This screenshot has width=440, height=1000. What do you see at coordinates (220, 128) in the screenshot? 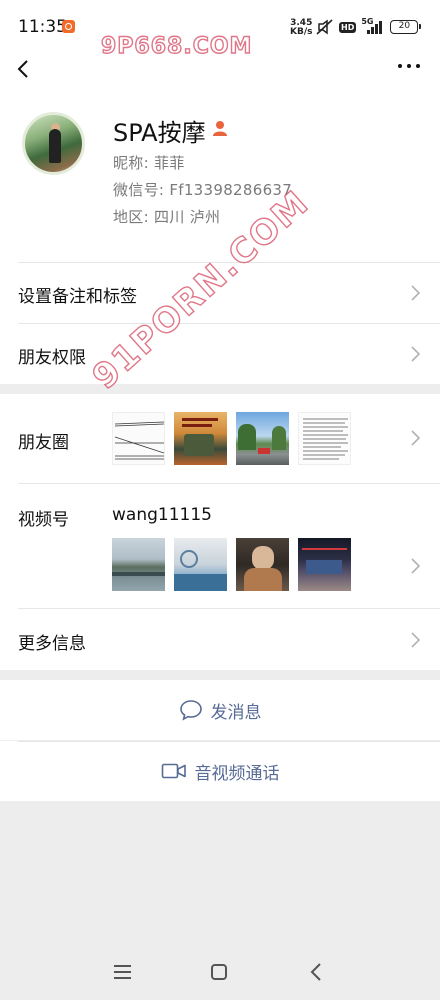
I see `person-tag-icon` at bounding box center [220, 128].